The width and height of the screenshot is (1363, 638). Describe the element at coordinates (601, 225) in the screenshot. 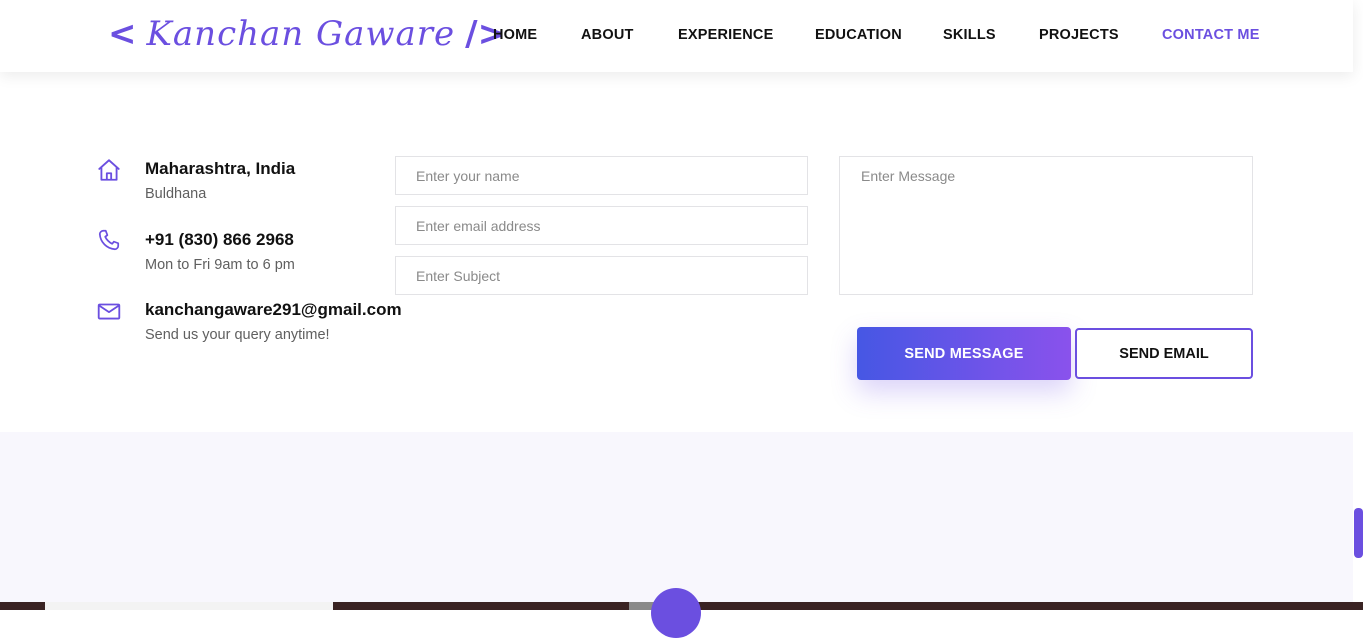

I see `email-input` at that location.